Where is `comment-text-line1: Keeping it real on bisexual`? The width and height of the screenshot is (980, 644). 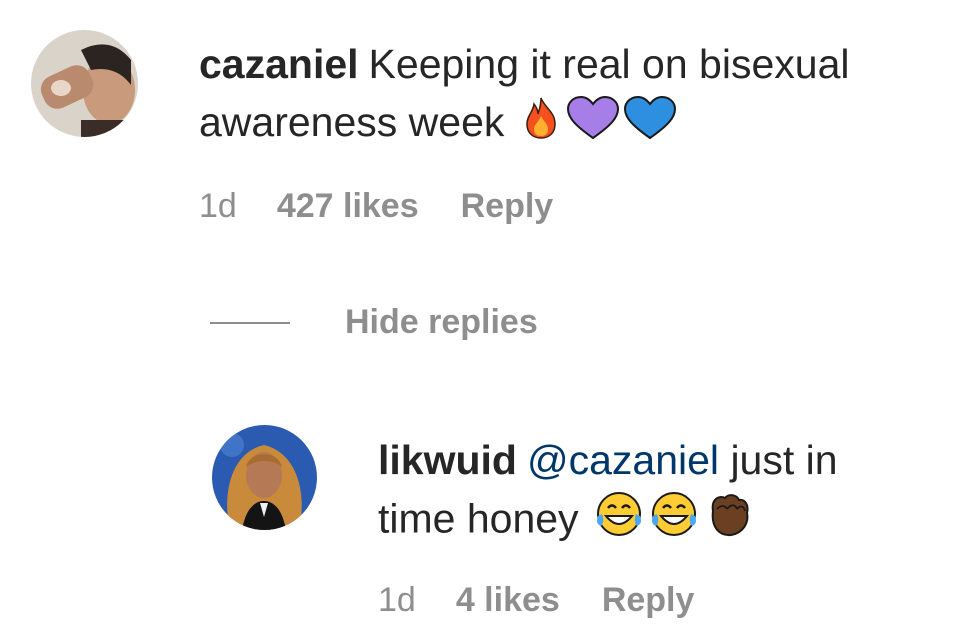
comment-text-line1: Keeping it real on bisexual is located at coordinates (609, 64).